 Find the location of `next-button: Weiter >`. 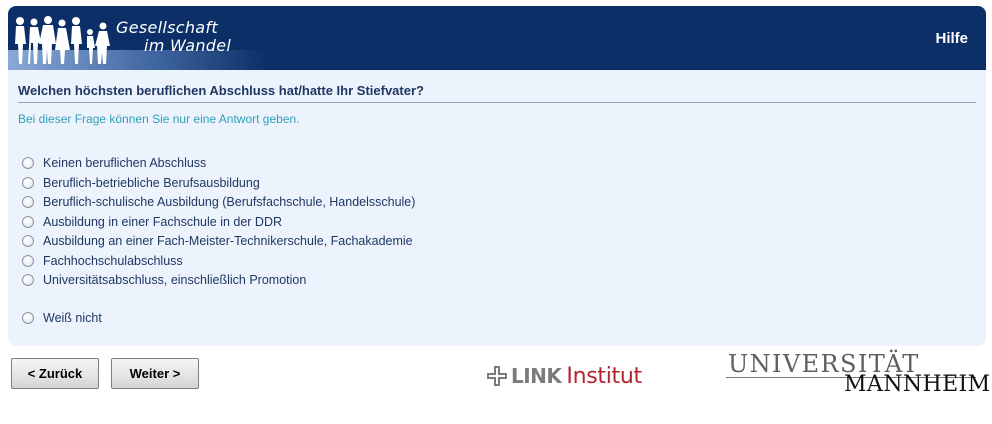

next-button: Weiter > is located at coordinates (155, 373).